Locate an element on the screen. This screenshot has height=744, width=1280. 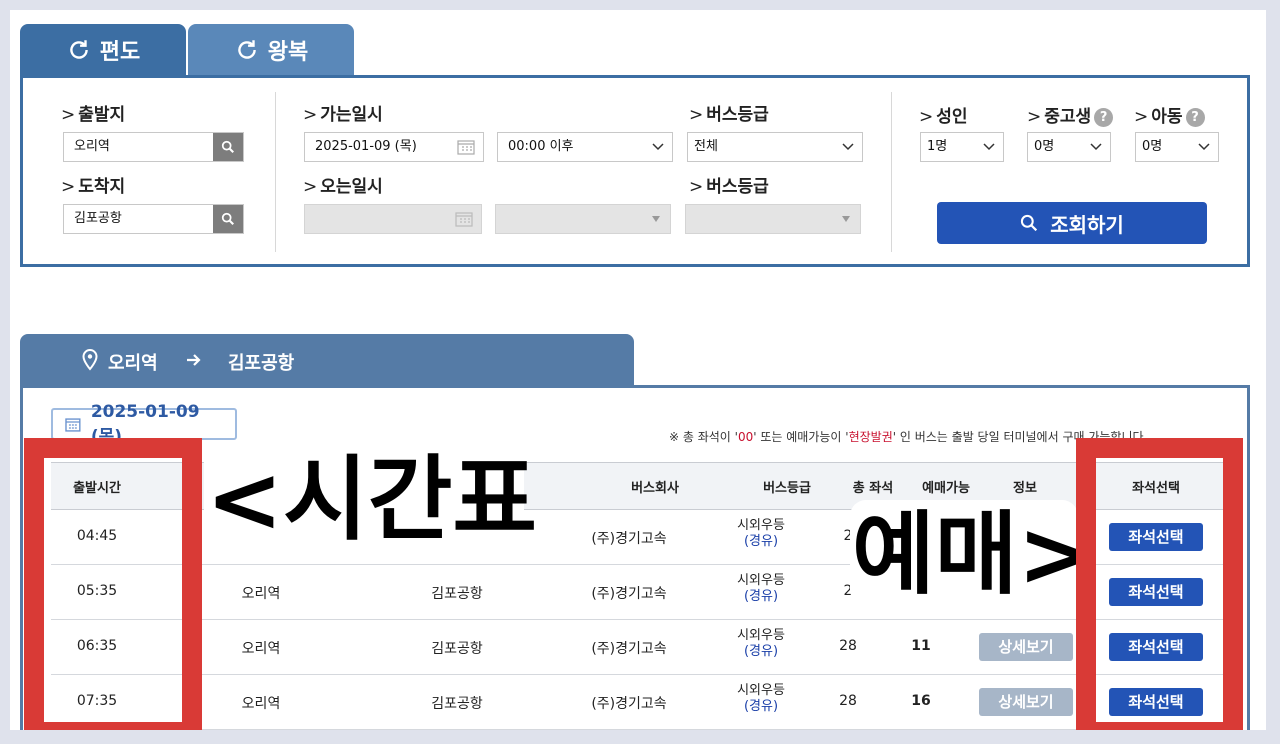
return-bus-grade-label: > 버스등급 is located at coordinates (729, 187).